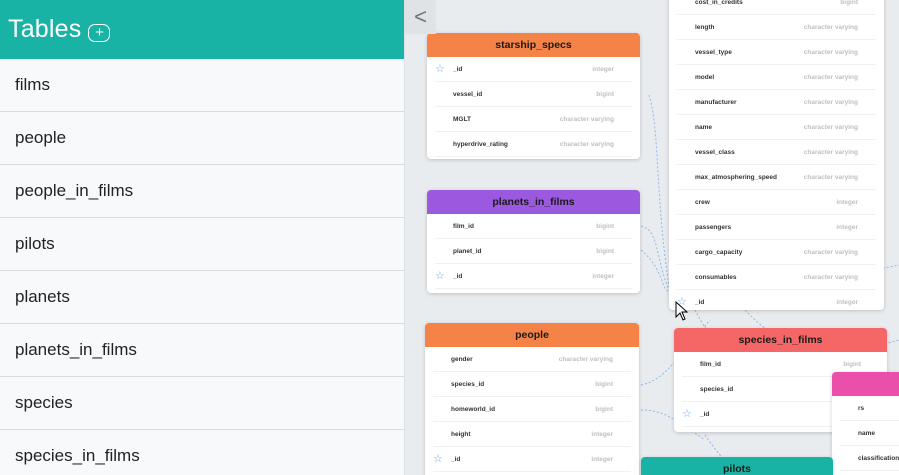  Describe the element at coordinates (532, 359) in the screenshot. I see `table-field-row: gender character varying` at that location.